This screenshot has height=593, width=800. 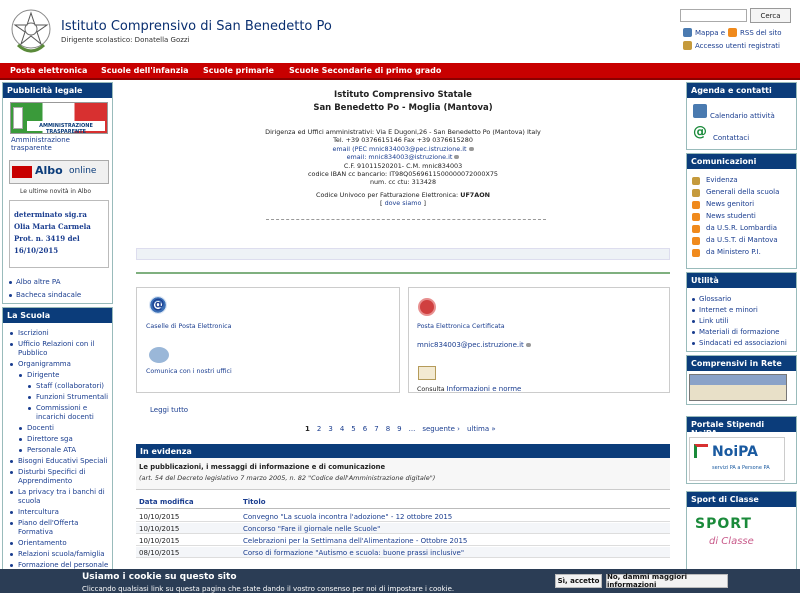 I want to click on scuola-link: Direttore sga, so click(x=50, y=439).